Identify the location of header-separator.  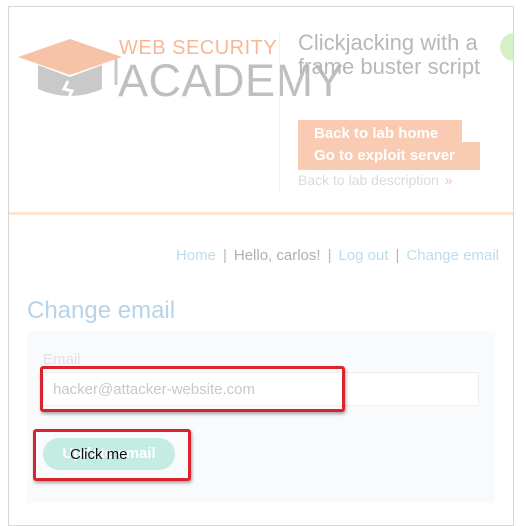
(261, 213).